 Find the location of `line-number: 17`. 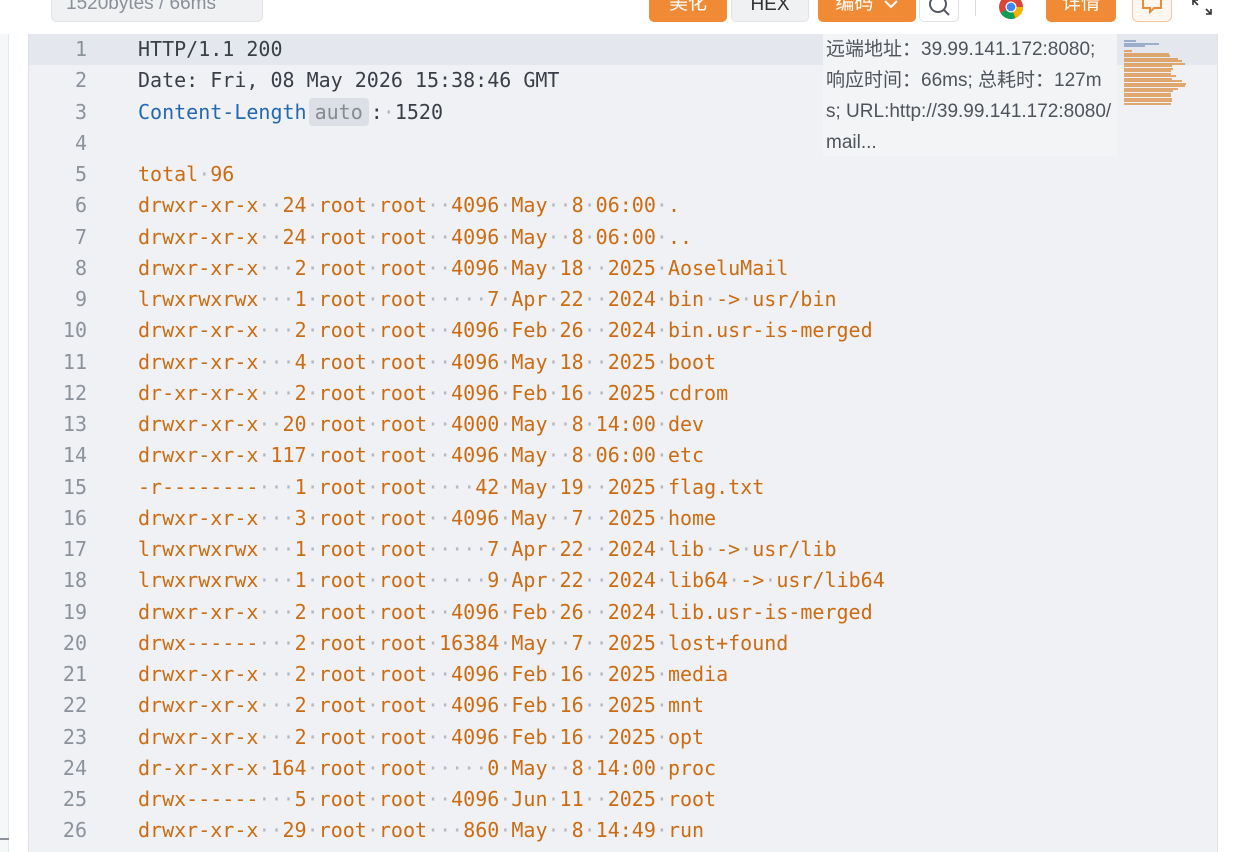

line-number: 17 is located at coordinates (74, 549).